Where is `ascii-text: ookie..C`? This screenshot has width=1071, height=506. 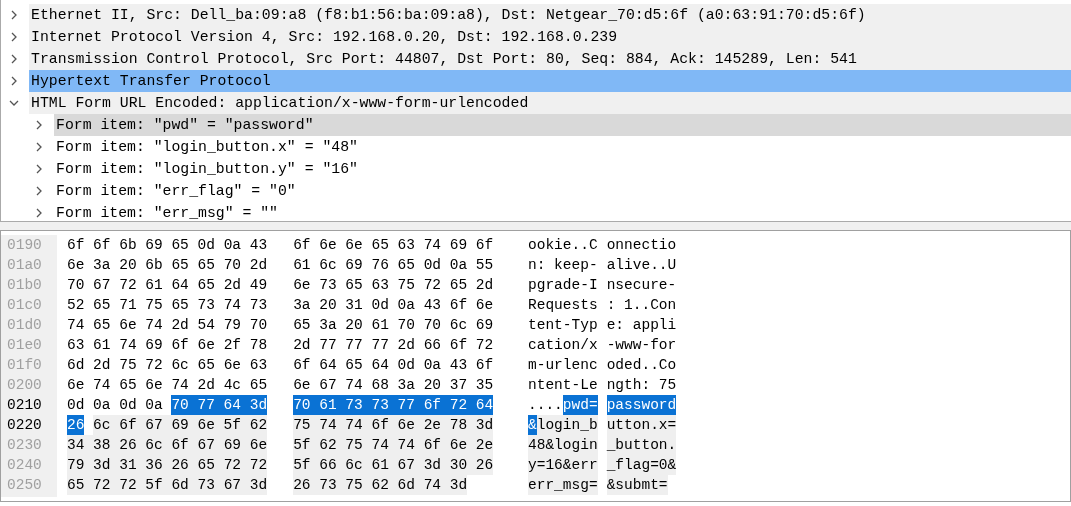 ascii-text: ookie..C is located at coordinates (563, 245).